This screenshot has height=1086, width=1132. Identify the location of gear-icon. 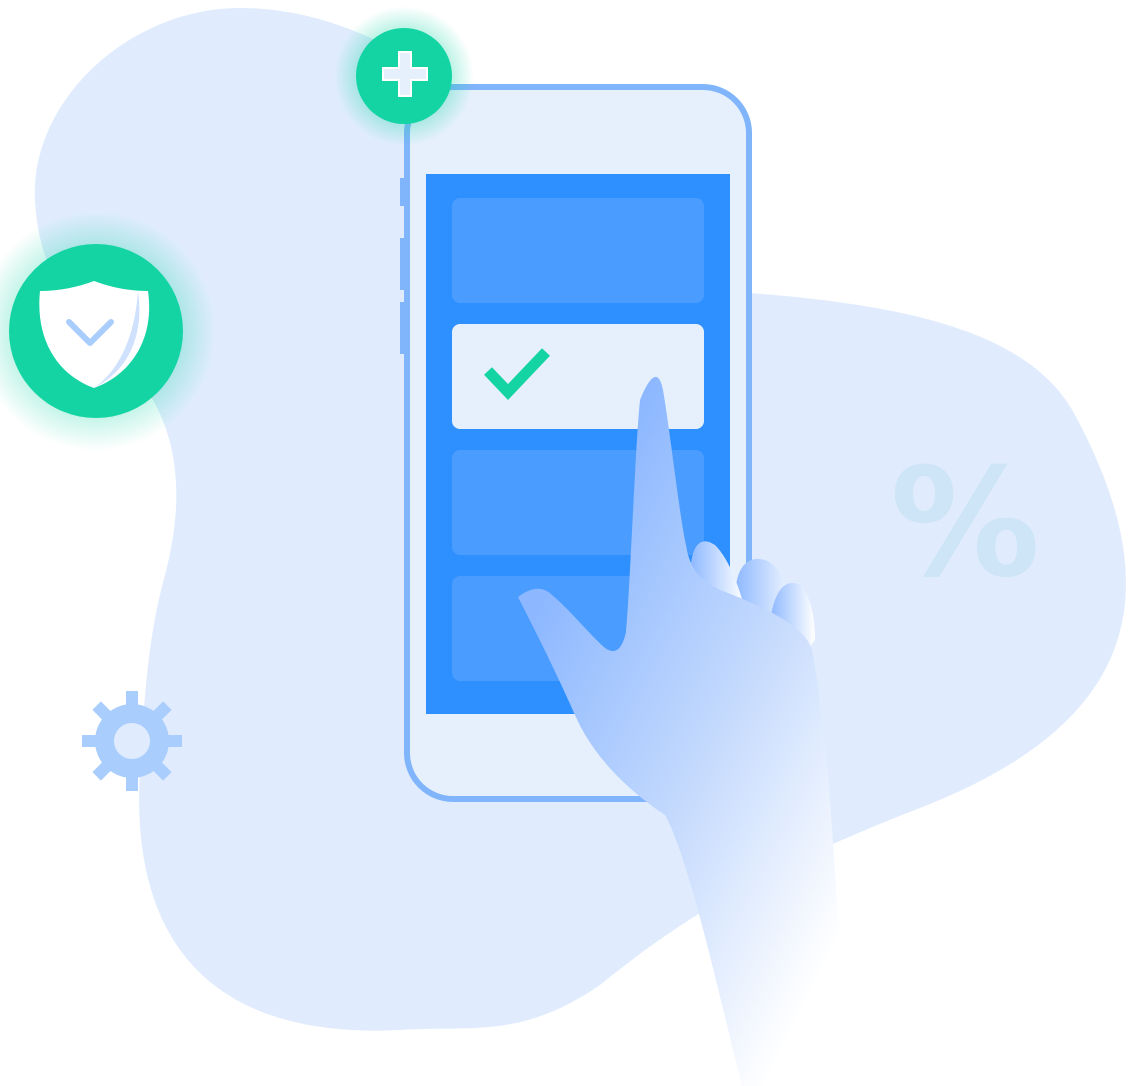
(132, 741).